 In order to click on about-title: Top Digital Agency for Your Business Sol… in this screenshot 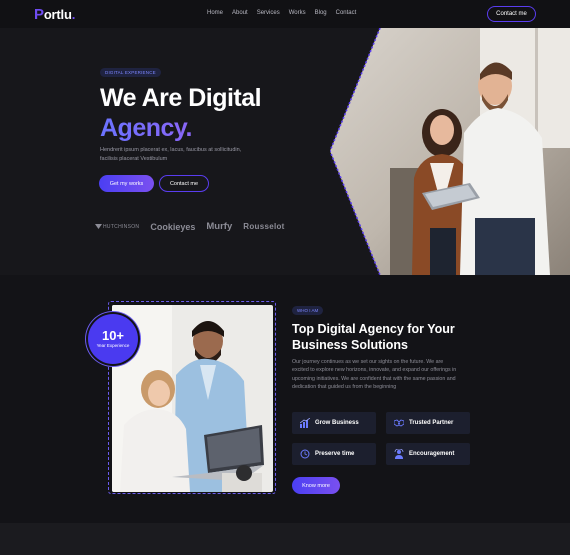, I will do `click(373, 337)`.